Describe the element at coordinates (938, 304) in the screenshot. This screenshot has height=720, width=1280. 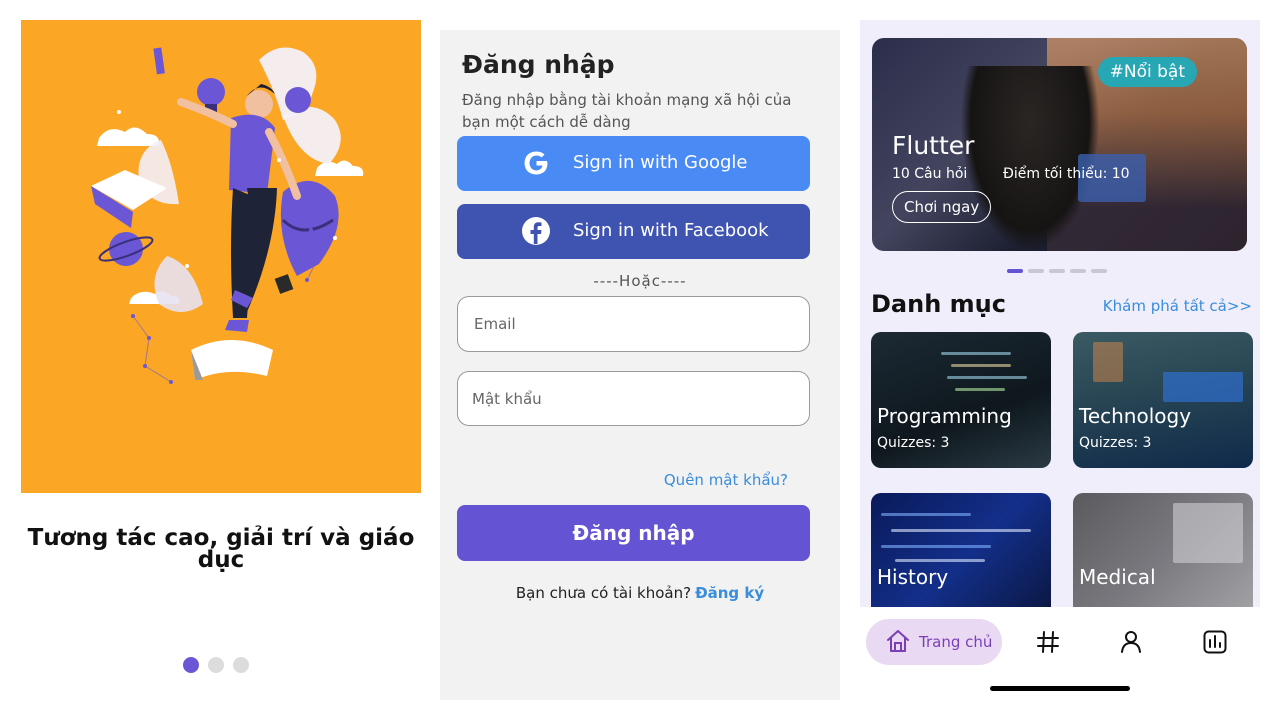
I see `category-section-title: Danh mục` at that location.